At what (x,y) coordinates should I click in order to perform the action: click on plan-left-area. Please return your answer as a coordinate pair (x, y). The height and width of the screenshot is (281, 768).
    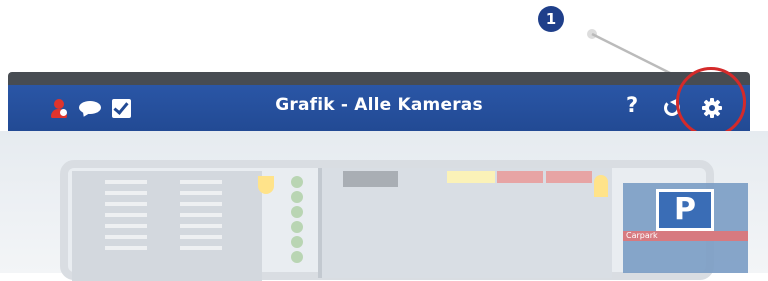
    Looking at the image, I should click on (167, 226).